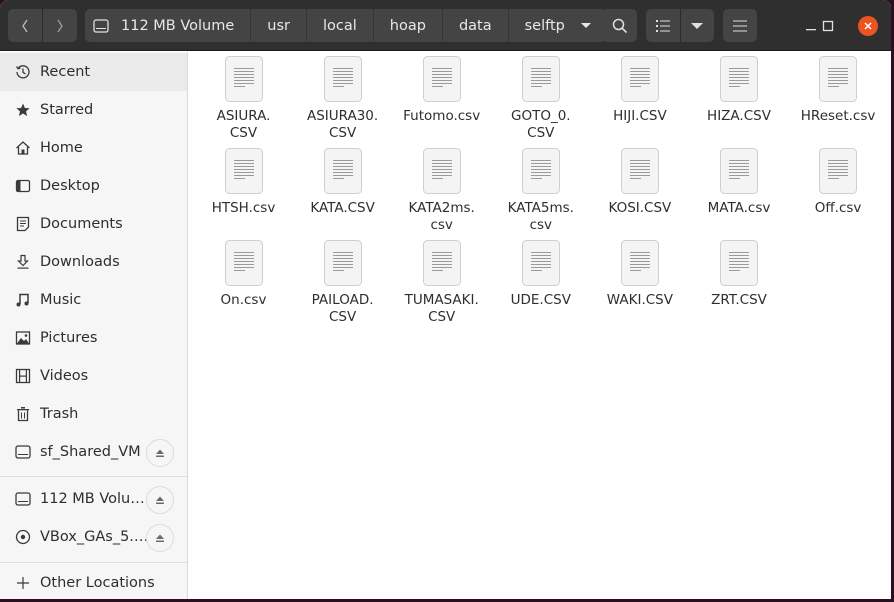 The height and width of the screenshot is (602, 894). What do you see at coordinates (25, 25) in the screenshot?
I see `back-button` at bounding box center [25, 25].